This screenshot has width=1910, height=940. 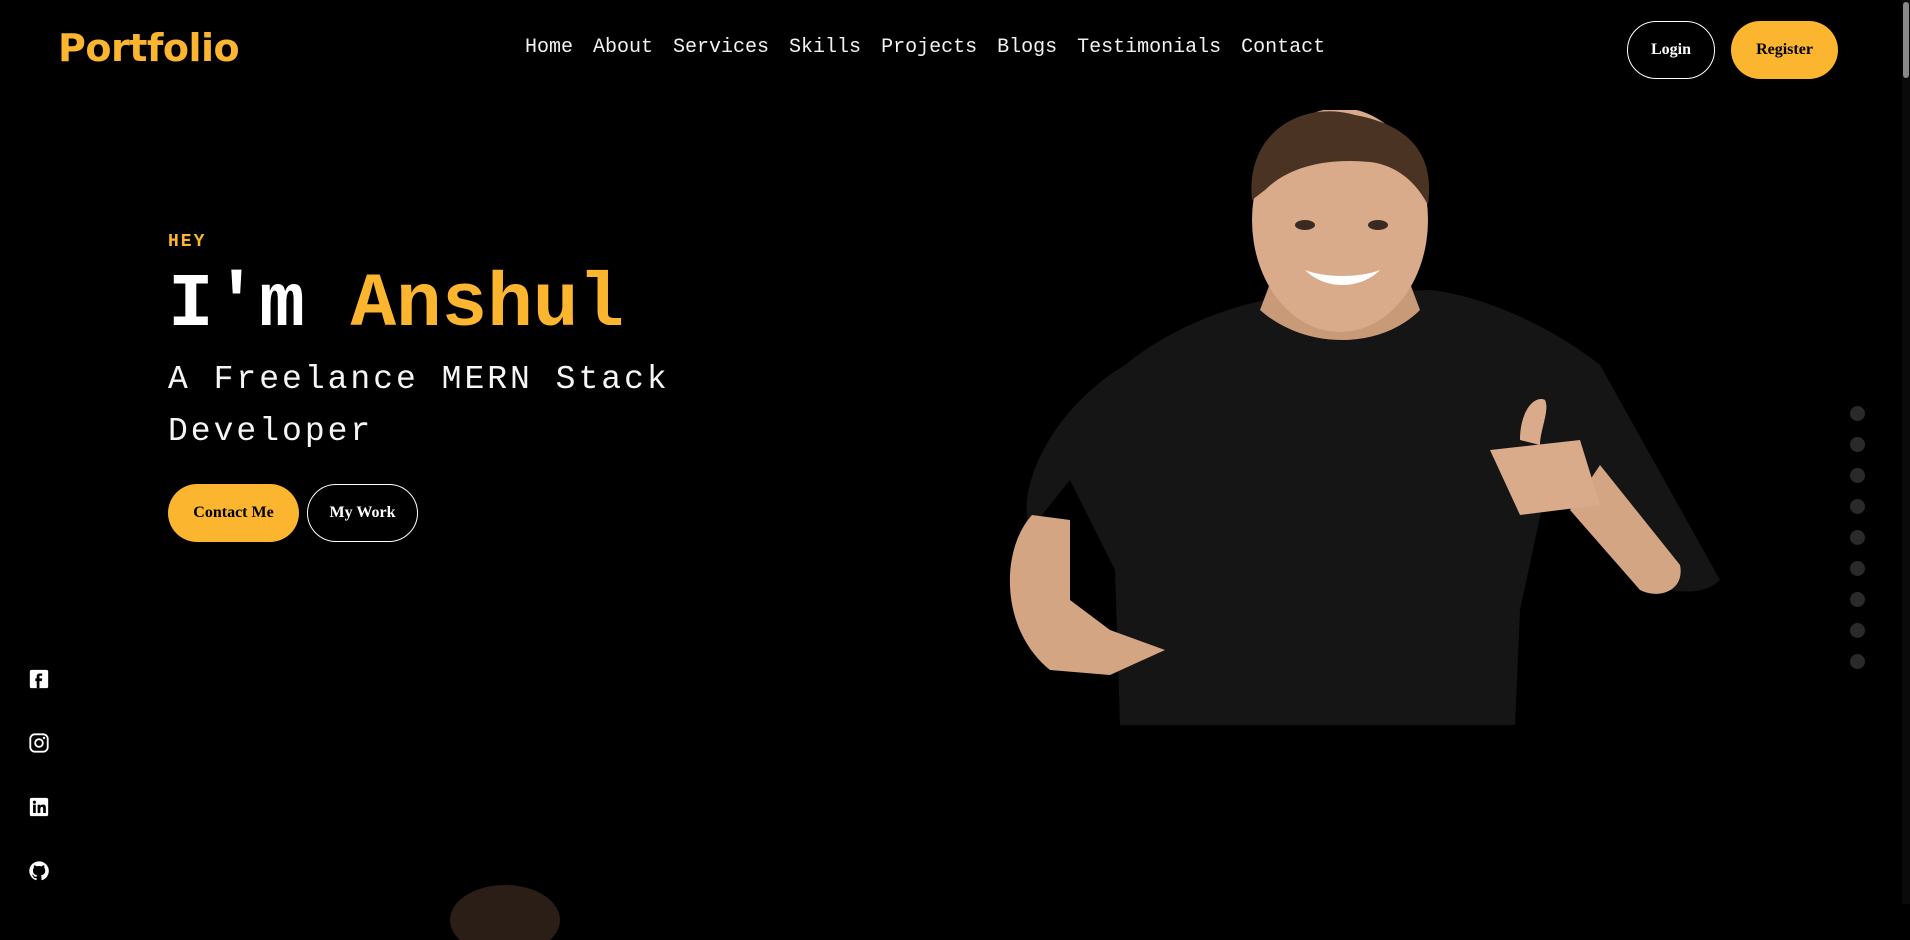 I want to click on github-icon, so click(x=39, y=871).